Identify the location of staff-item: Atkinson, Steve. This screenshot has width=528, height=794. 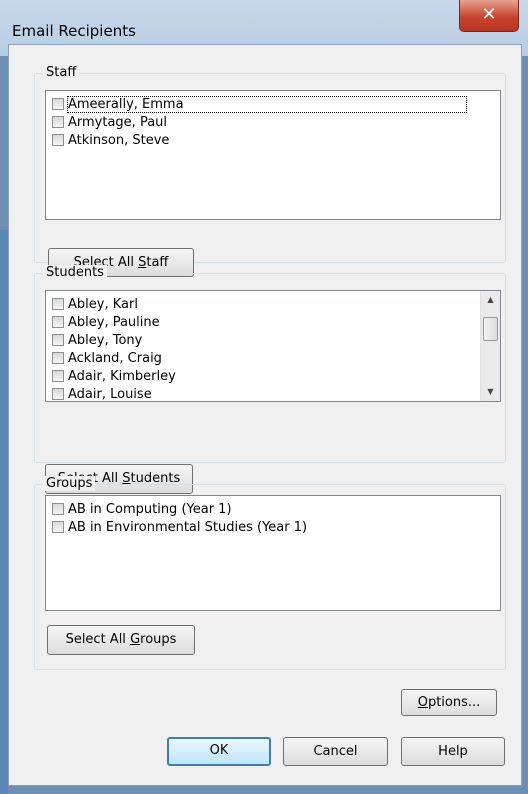
(110, 140).